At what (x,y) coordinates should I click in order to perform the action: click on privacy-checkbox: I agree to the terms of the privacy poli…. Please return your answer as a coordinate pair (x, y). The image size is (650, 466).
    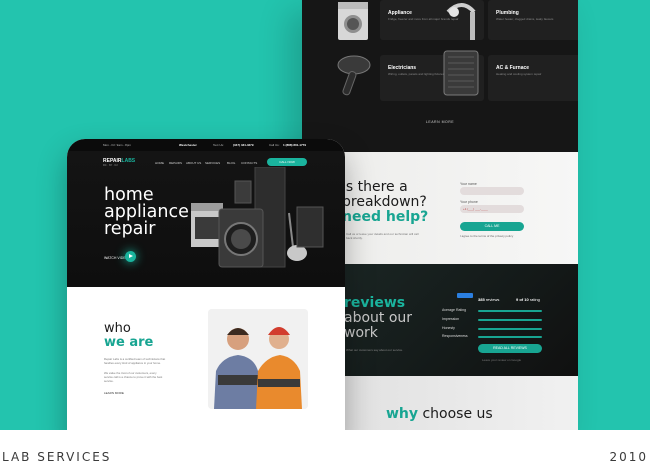
    Looking at the image, I should click on (486, 236).